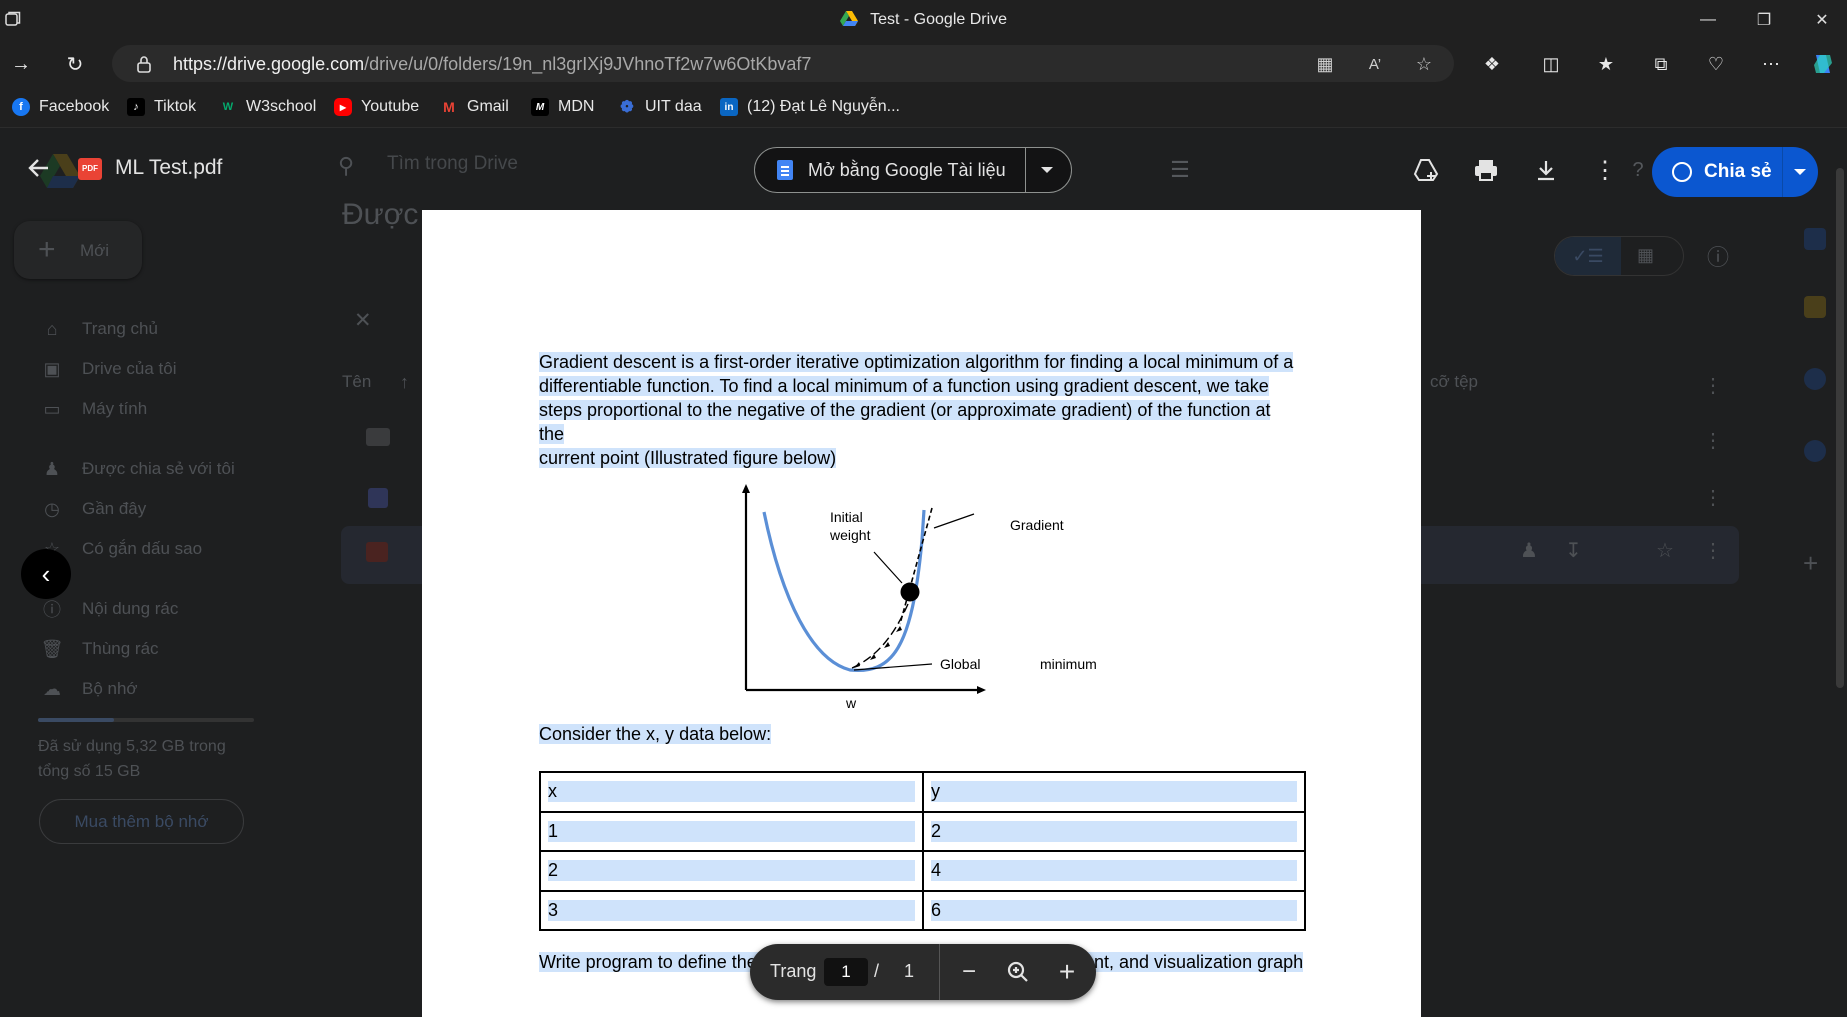 This screenshot has height=1017, width=1847. I want to click on divider, so click(1025, 170).